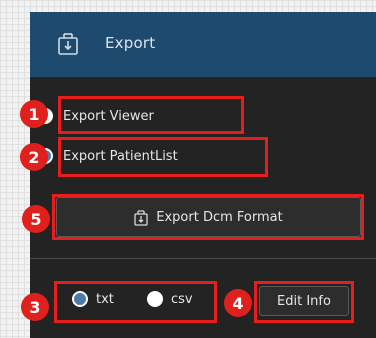  I want to click on panel-title: Export, so click(130, 43).